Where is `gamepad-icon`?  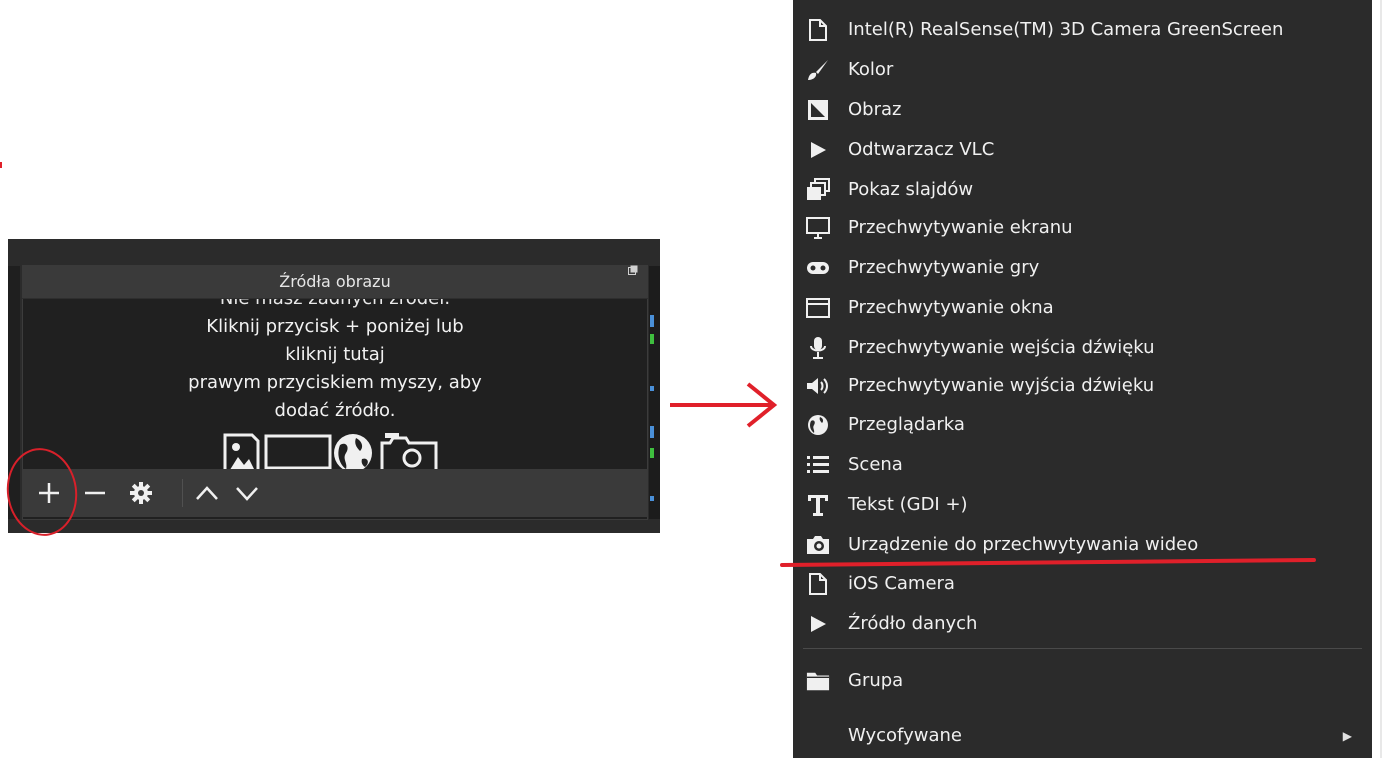 gamepad-icon is located at coordinates (818, 268).